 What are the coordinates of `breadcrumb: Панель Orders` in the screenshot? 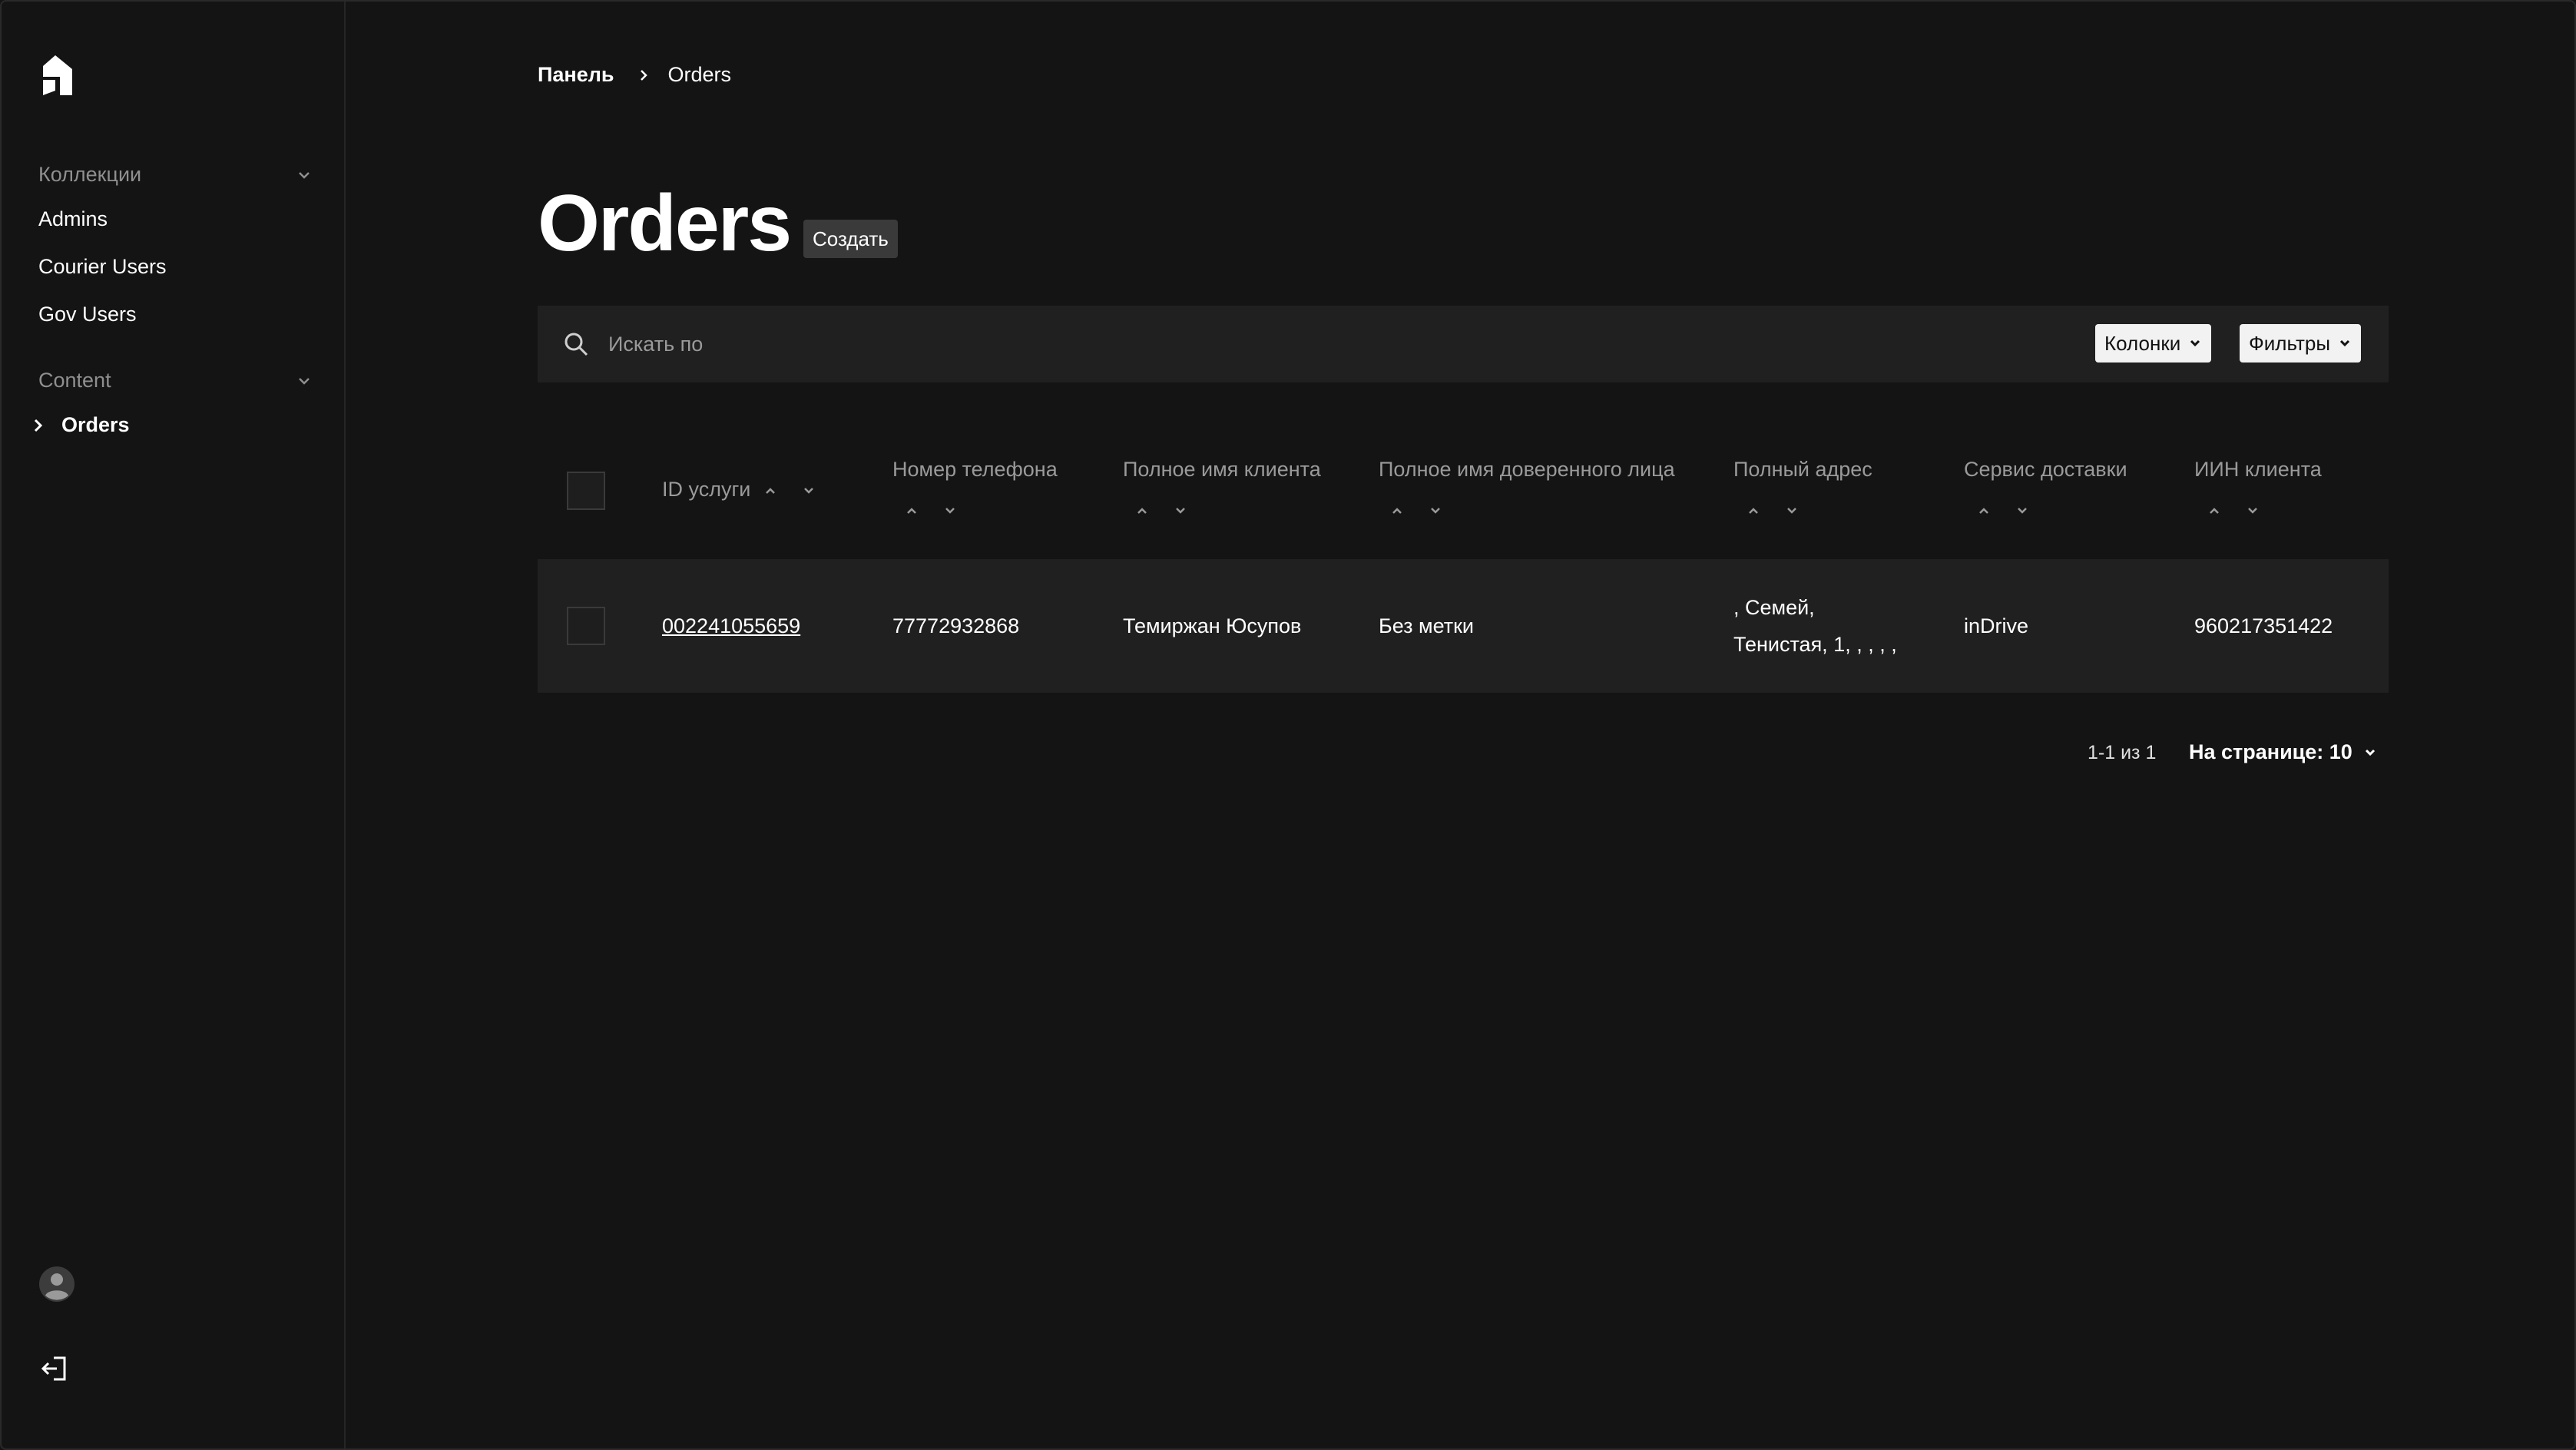 It's located at (634, 75).